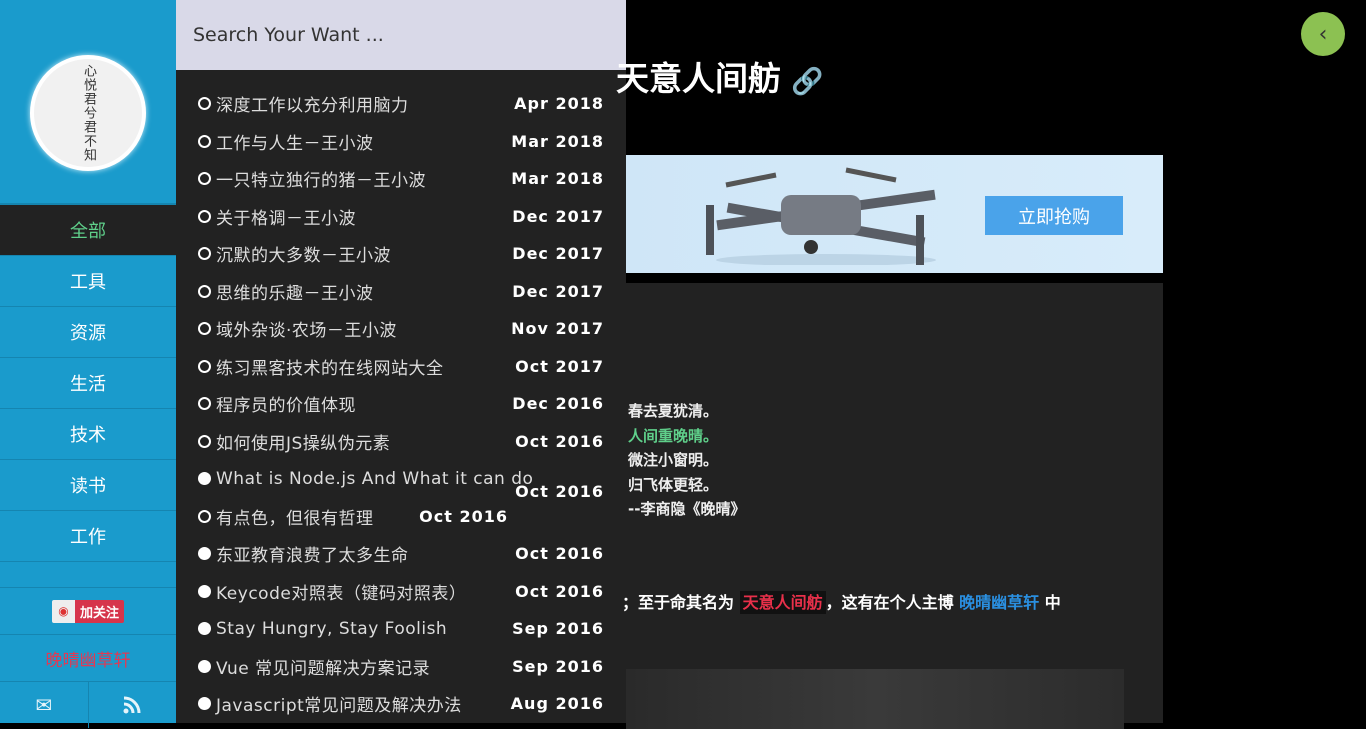 This screenshot has height=729, width=1366. Describe the element at coordinates (286, 406) in the screenshot. I see `result-title: 程序员的价值体现` at that location.